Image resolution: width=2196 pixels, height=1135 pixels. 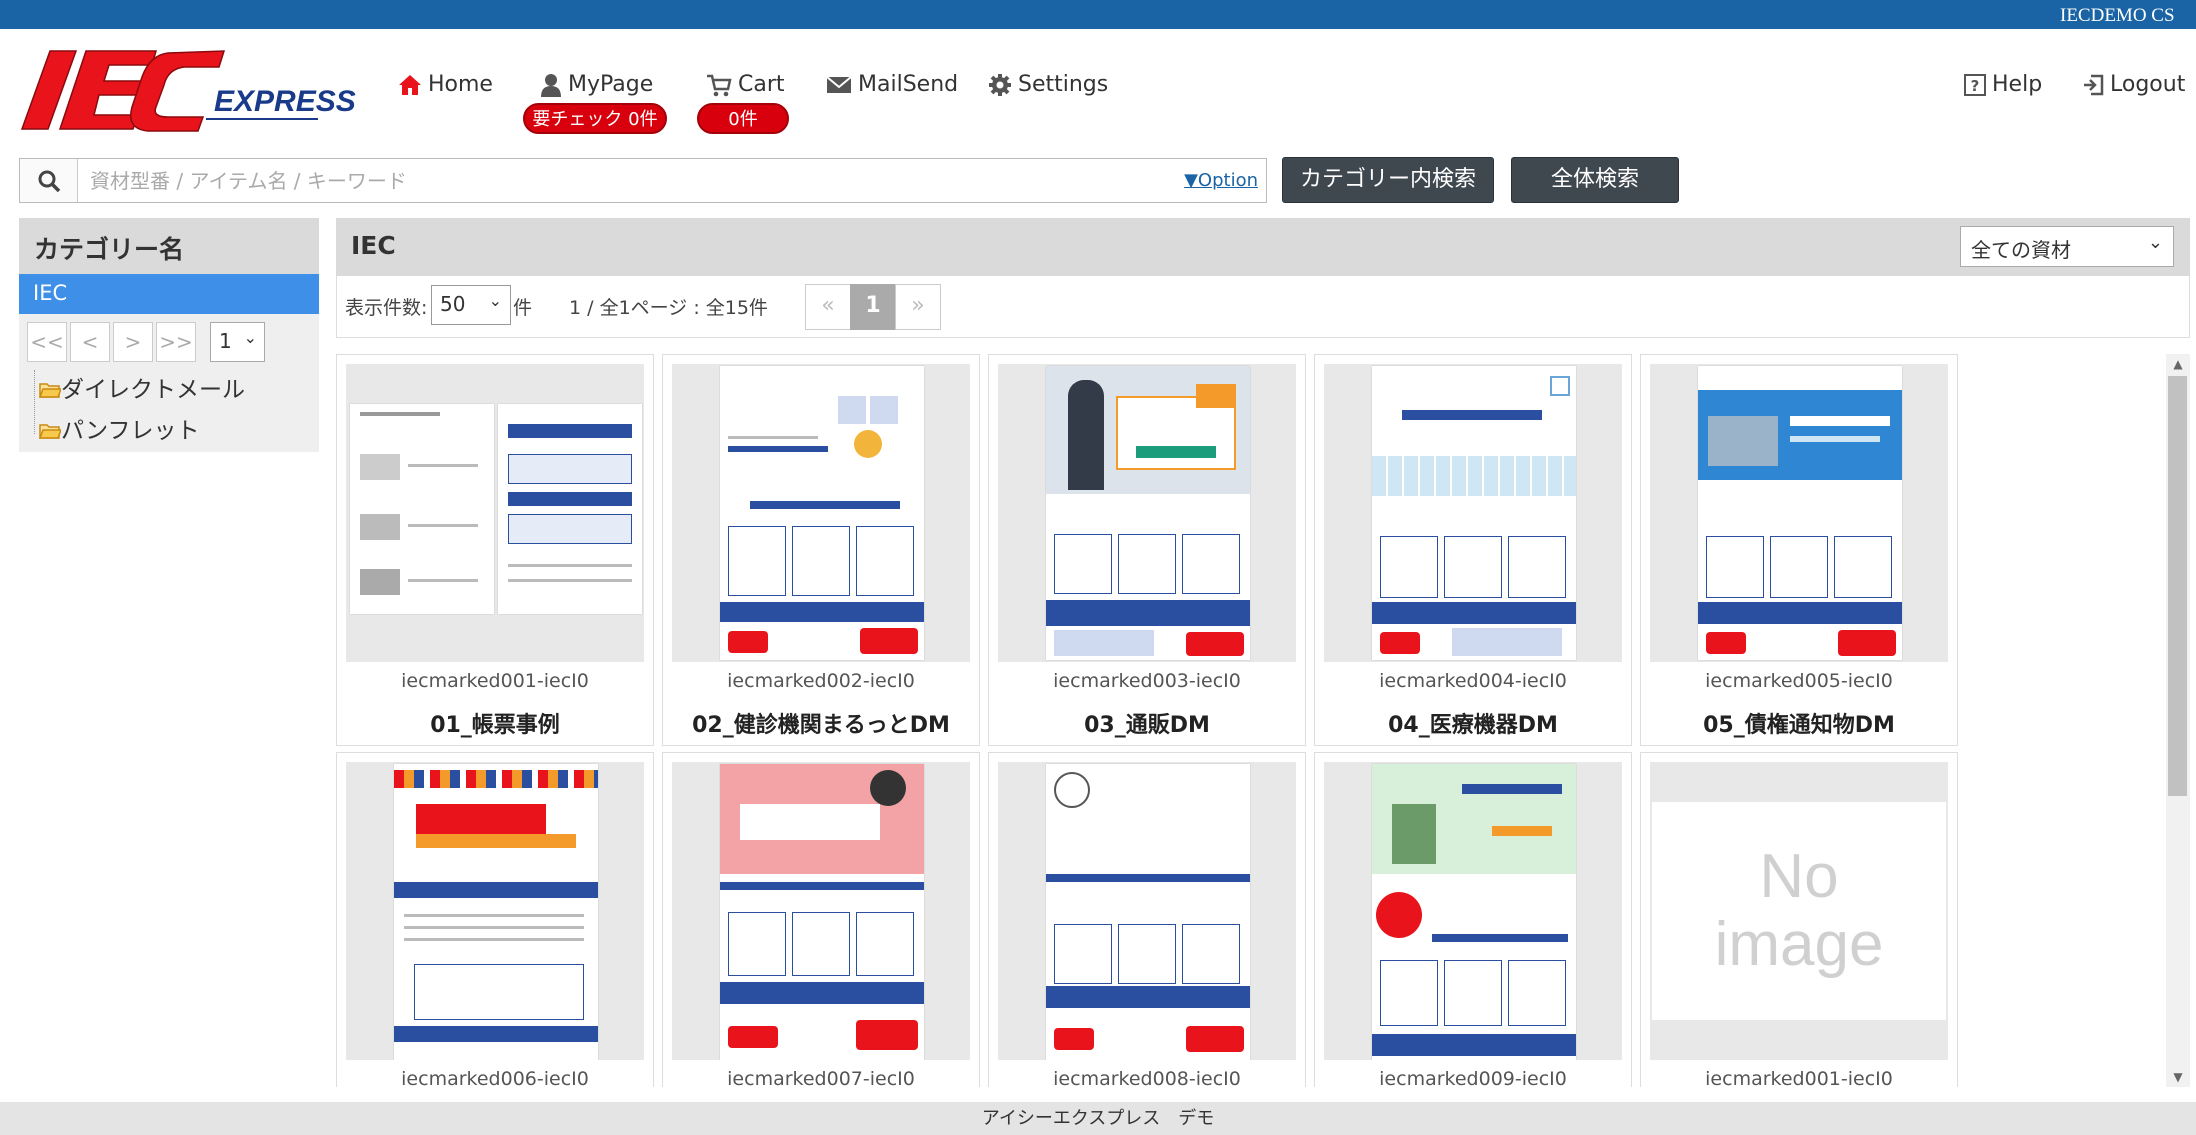 What do you see at coordinates (821, 725) in the screenshot?
I see `item-name: 02_健診機関まるっとDM` at bounding box center [821, 725].